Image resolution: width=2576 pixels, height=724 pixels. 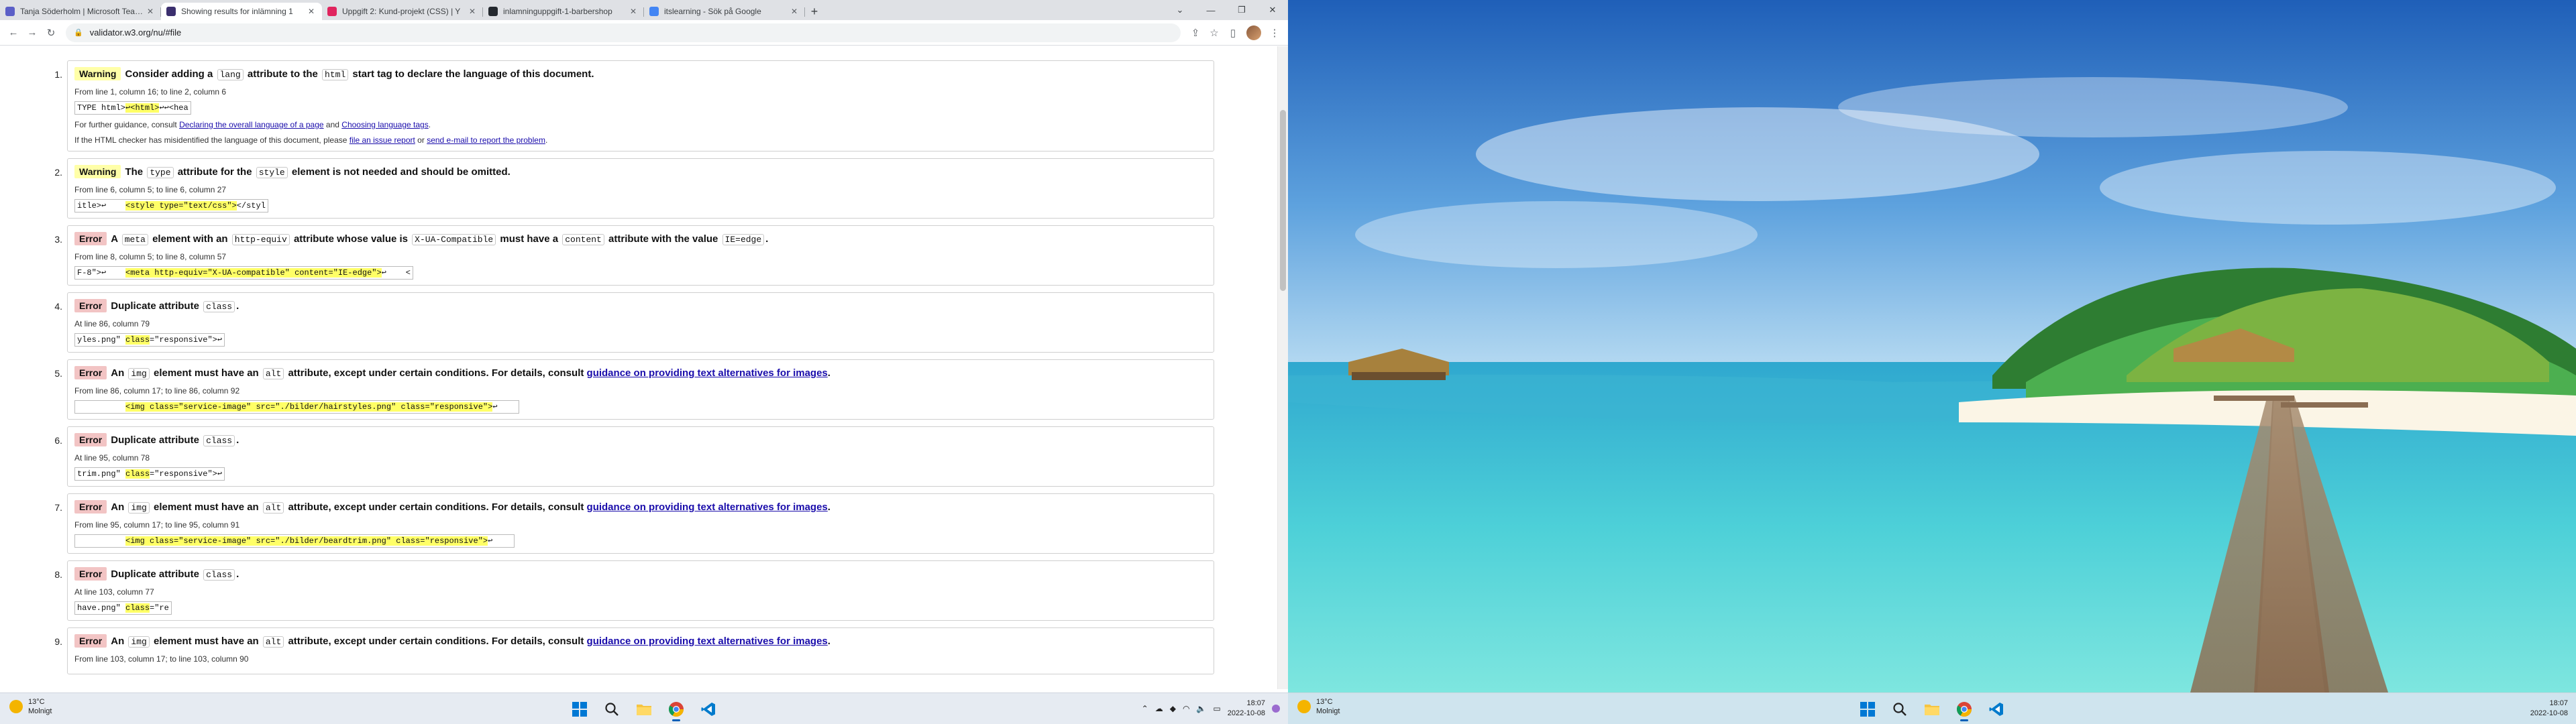 What do you see at coordinates (135, 32) in the screenshot?
I see `address-url: validator.w3.org/nu/#file` at bounding box center [135, 32].